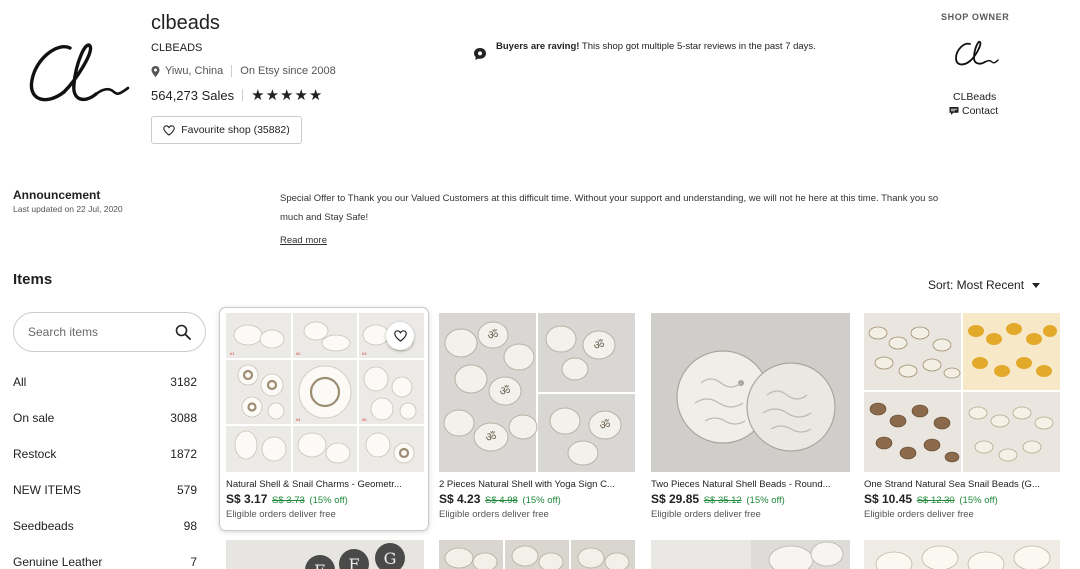 The image size is (1080, 569). I want to click on location-pin-icon, so click(155, 71).